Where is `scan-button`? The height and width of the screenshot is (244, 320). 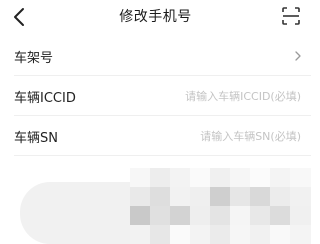 scan-button is located at coordinates (291, 16).